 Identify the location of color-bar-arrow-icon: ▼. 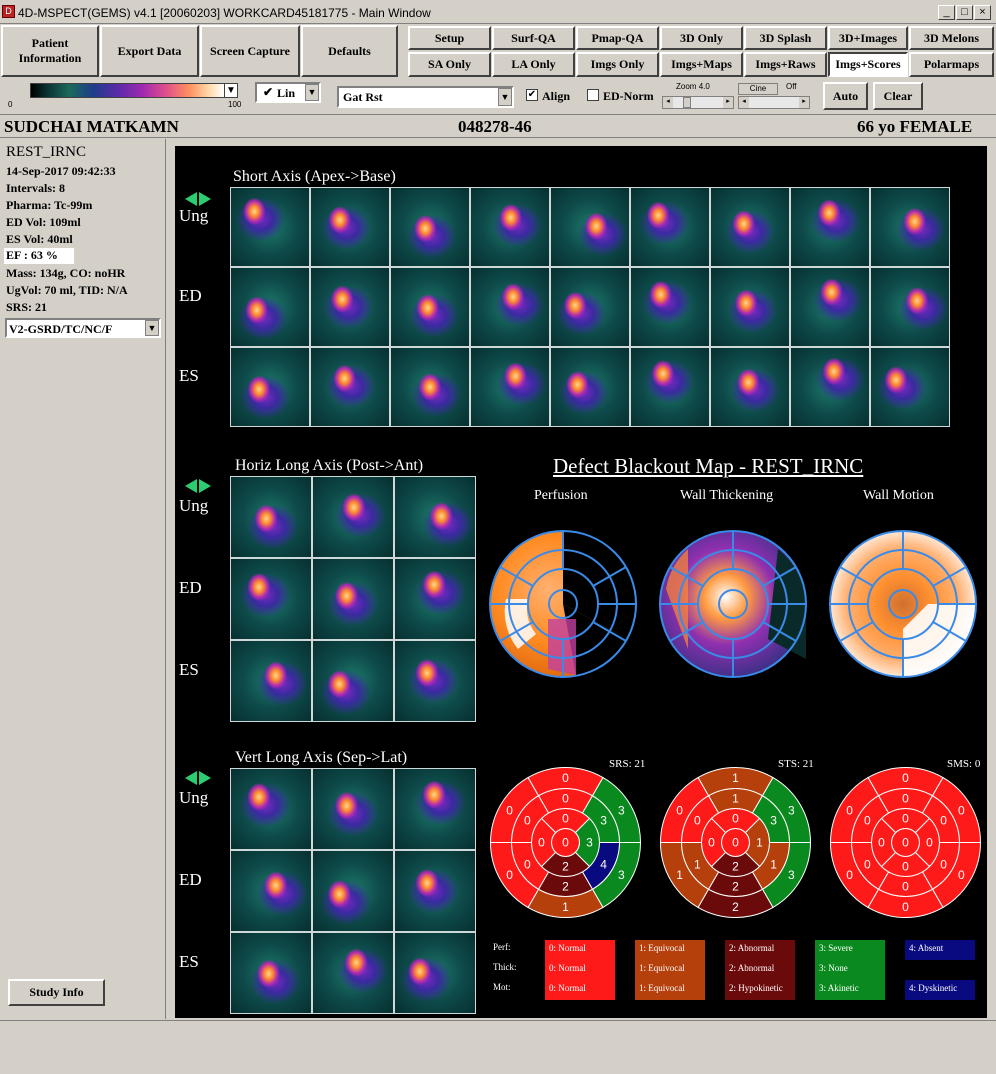
(231, 90).